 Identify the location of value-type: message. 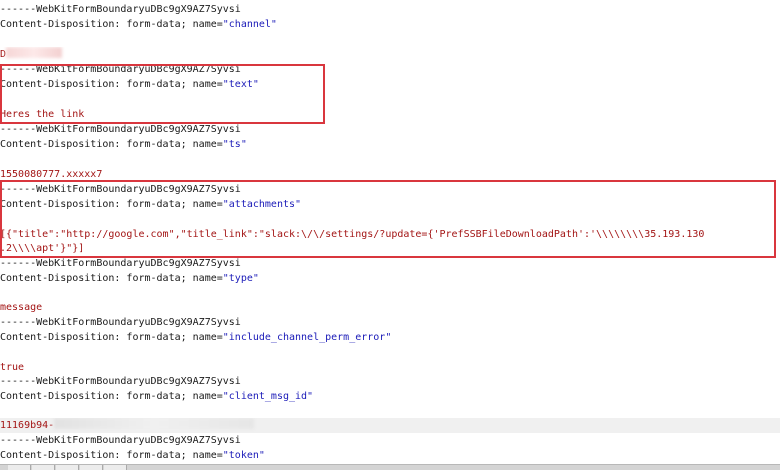
(21, 307).